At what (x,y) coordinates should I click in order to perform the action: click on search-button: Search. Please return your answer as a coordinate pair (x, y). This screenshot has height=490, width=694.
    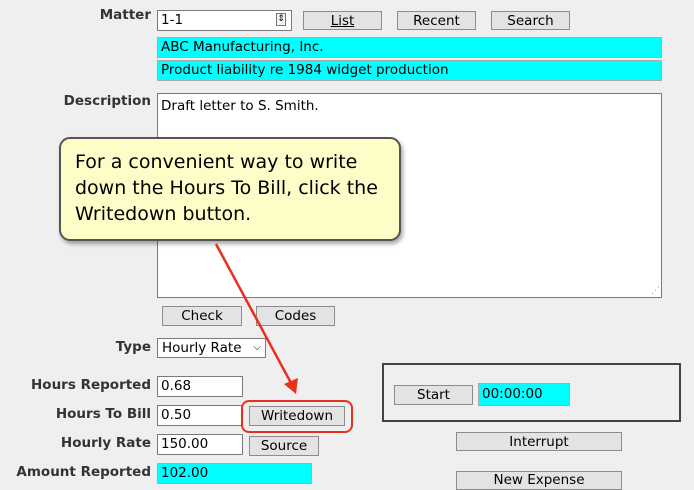
    Looking at the image, I should click on (530, 20).